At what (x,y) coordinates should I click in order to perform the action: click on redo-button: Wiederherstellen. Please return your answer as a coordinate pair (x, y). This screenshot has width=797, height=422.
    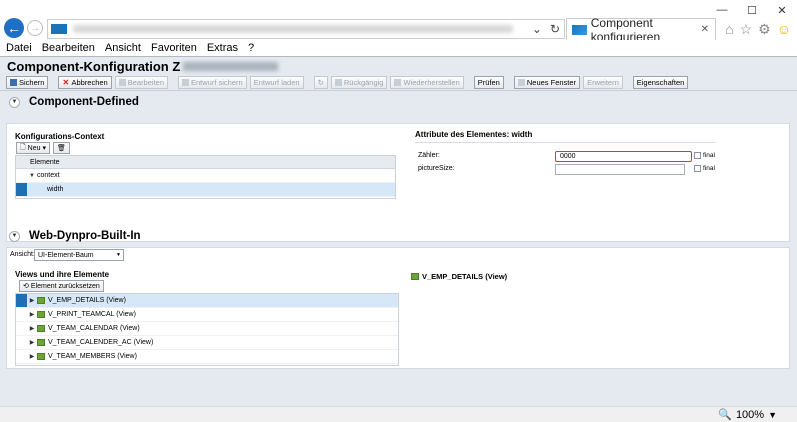
    Looking at the image, I should click on (427, 82).